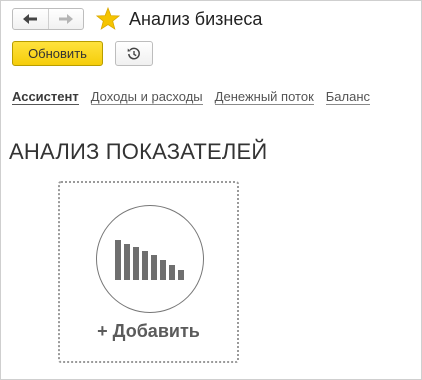  Describe the element at coordinates (148, 331) in the screenshot. I see `add-button-label: + Добавить` at that location.